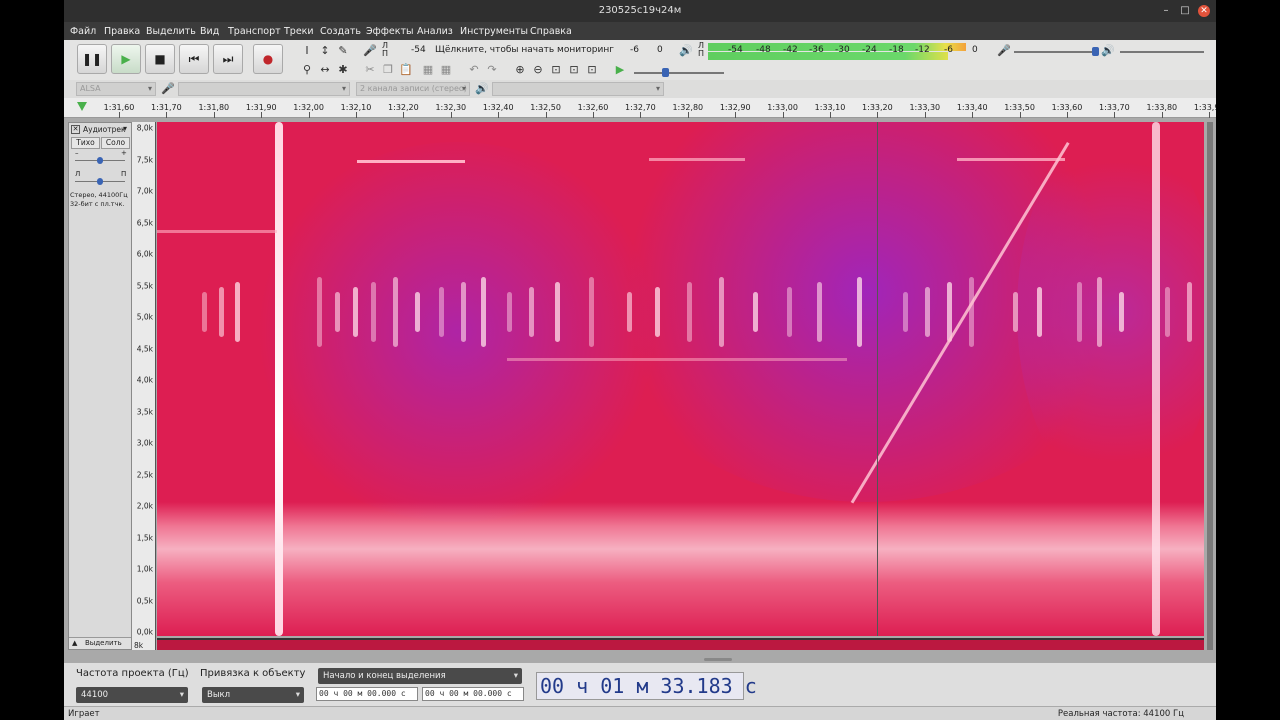  What do you see at coordinates (100, 181) in the screenshot?
I see `pan-thumb` at bounding box center [100, 181].